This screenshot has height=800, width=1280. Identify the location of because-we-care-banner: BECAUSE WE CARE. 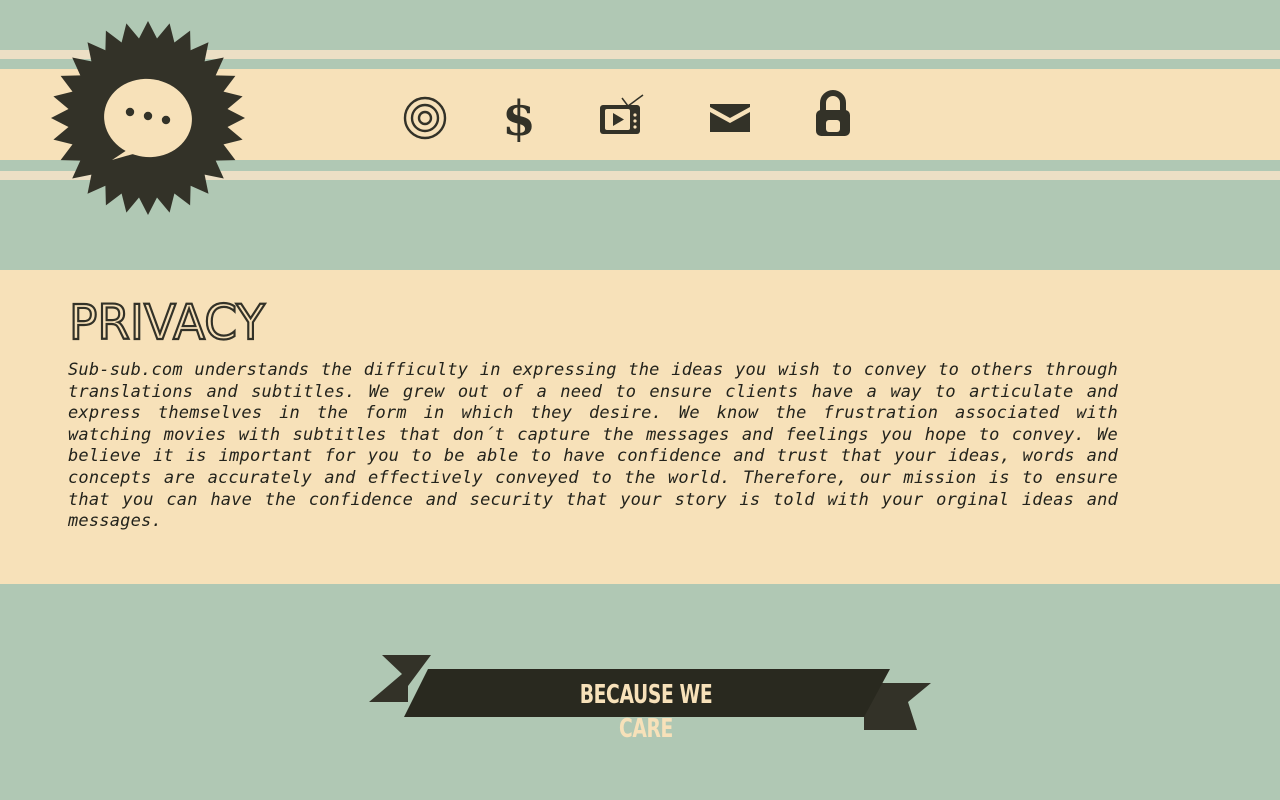
(650, 699).